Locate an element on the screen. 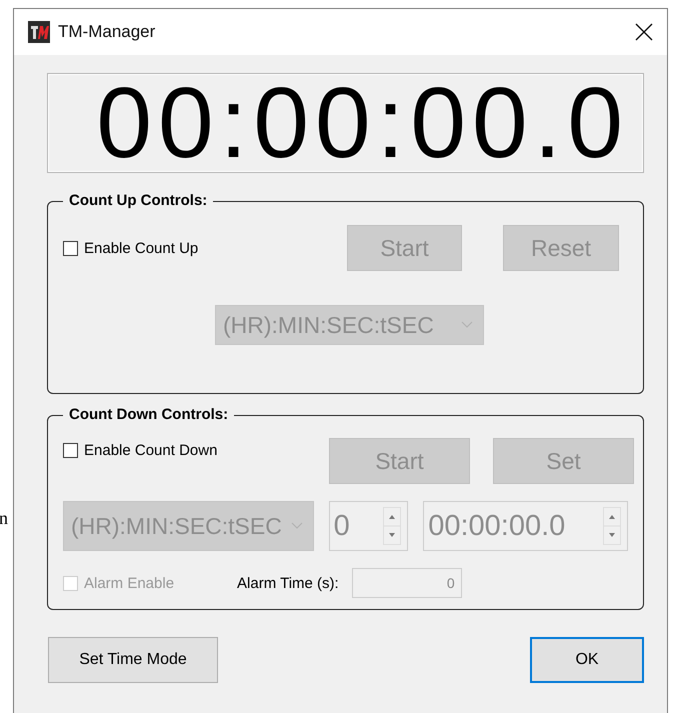  dialog-button: Set Time Mode is located at coordinates (133, 660).